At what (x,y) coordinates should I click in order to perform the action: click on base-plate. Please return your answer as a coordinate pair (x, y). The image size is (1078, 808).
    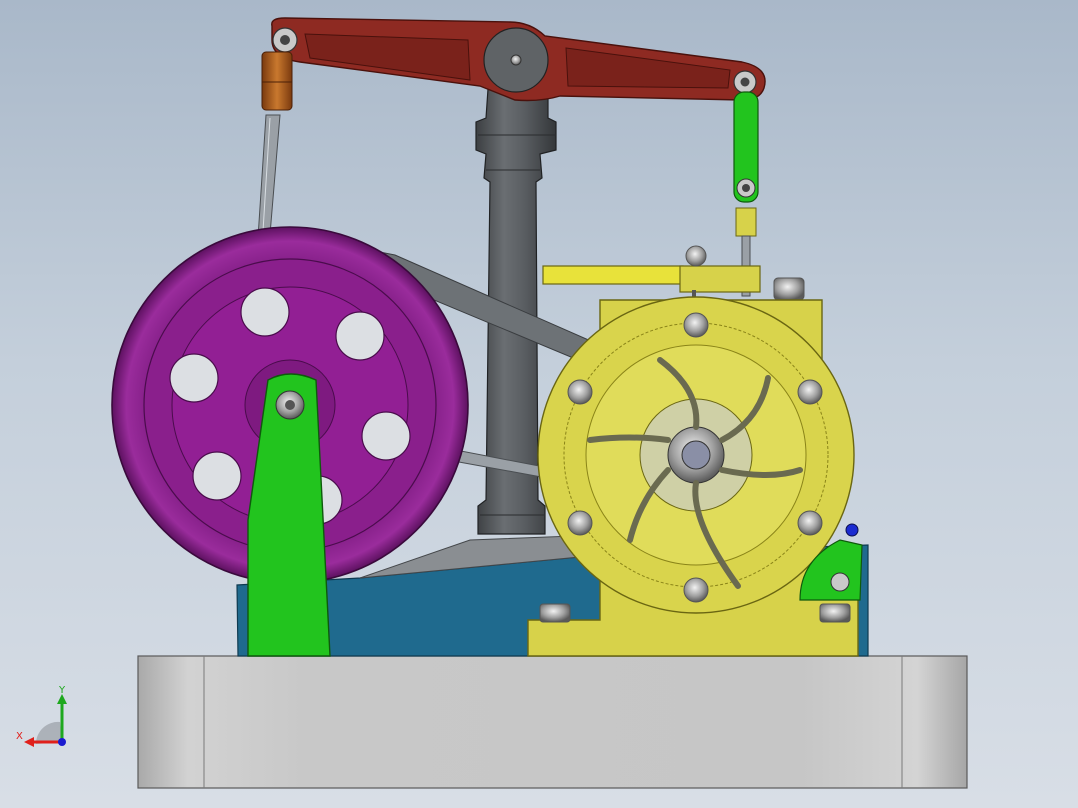
    Looking at the image, I should click on (552, 722).